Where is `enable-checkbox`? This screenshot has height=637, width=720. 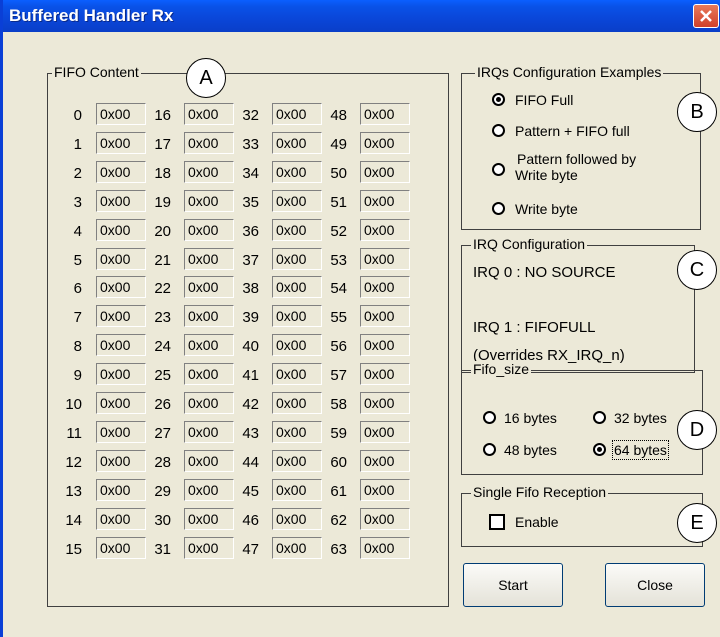
enable-checkbox is located at coordinates (497, 522).